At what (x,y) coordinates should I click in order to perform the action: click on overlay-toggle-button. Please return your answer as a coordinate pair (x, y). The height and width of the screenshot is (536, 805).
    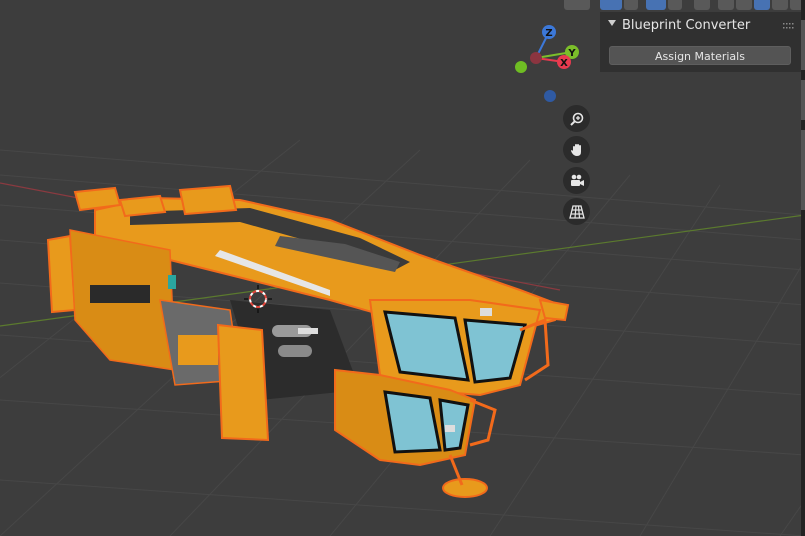
    Looking at the image, I should click on (656, 5).